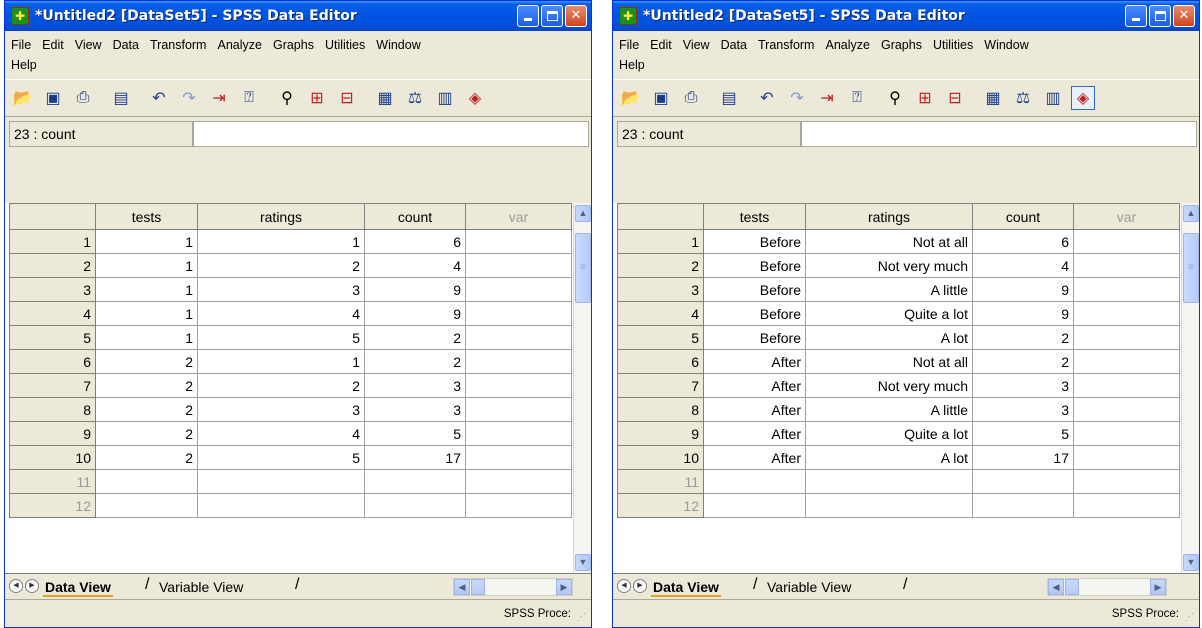  I want to click on cell-ratings, so click(281, 481).